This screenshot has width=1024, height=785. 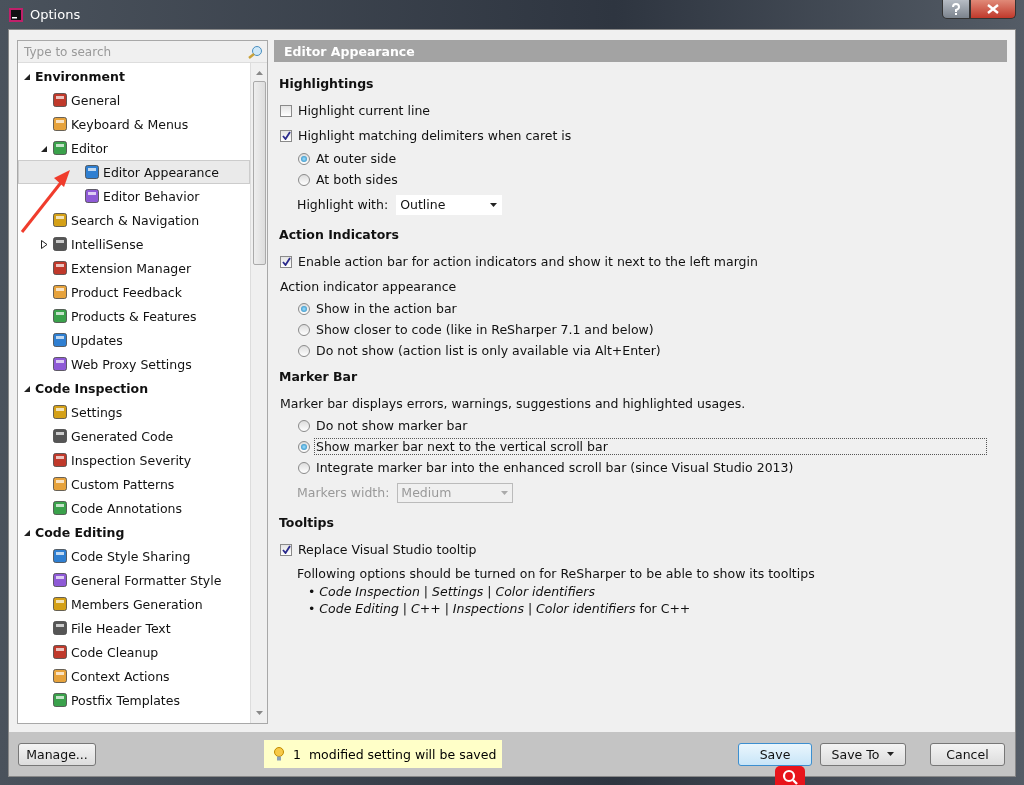 What do you see at coordinates (485, 329) in the screenshot?
I see `radio-label: Show closer to code (like in ReSharper 7.1 and below)` at bounding box center [485, 329].